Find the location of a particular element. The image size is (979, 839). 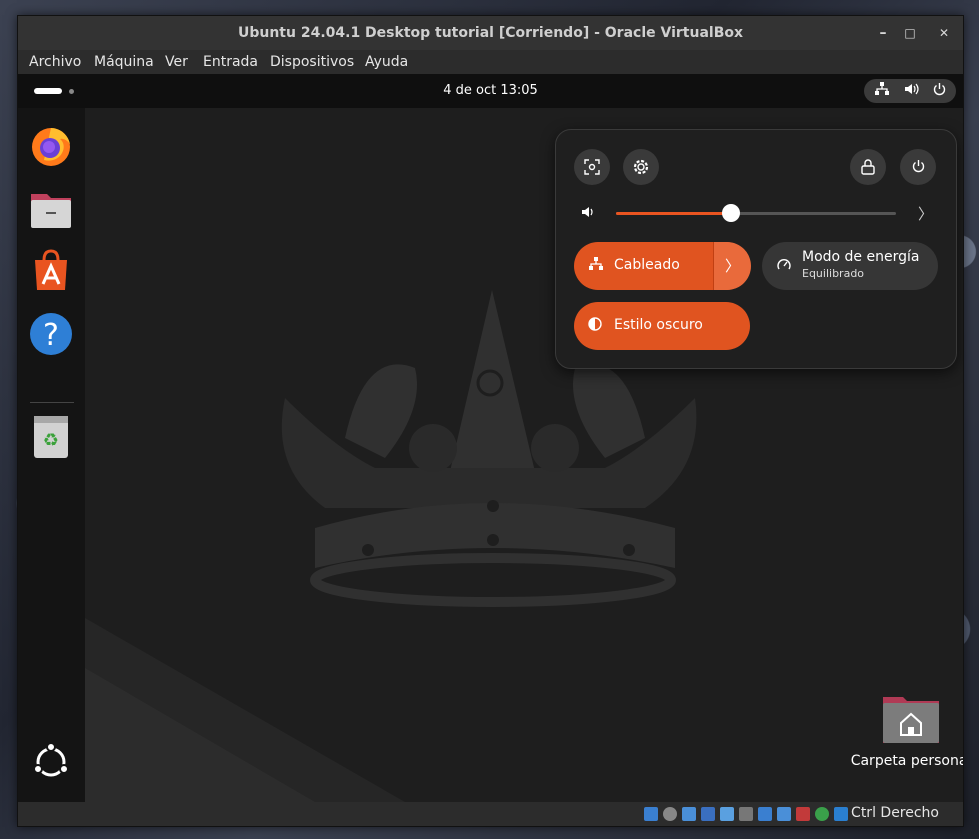

lock-button is located at coordinates (868, 167).